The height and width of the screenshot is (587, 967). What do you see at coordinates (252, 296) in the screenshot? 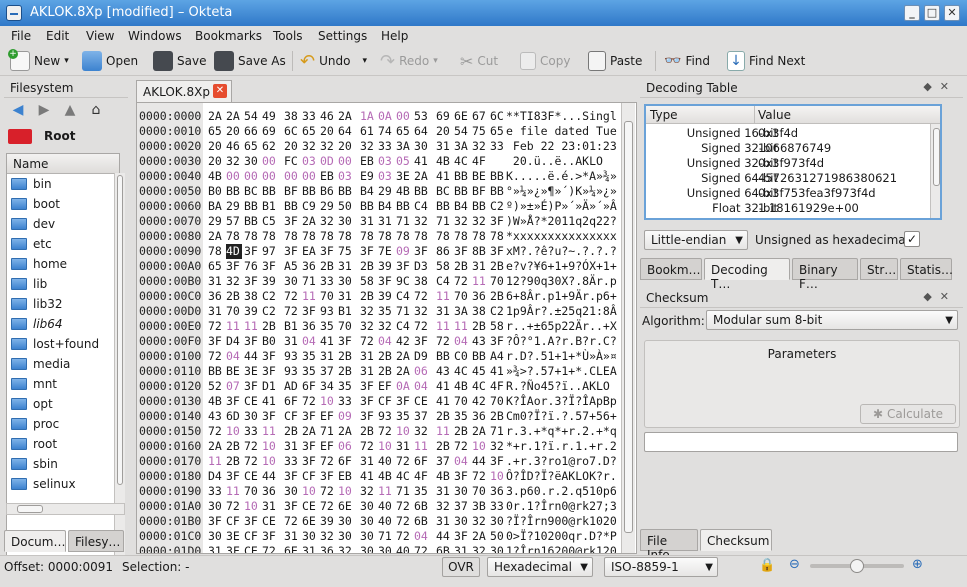
I see `hex-byte: 38` at bounding box center [252, 296].